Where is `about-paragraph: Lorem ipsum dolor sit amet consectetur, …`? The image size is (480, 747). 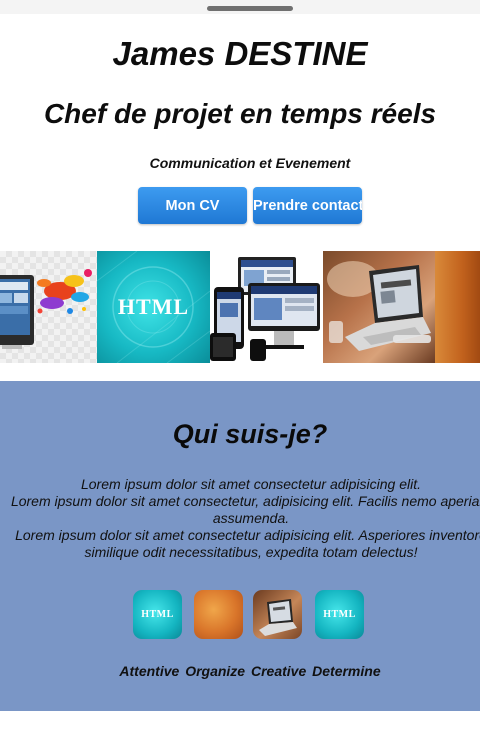
about-paragraph: Lorem ipsum dolor sit amet consectetur, … is located at coordinates (245, 509).